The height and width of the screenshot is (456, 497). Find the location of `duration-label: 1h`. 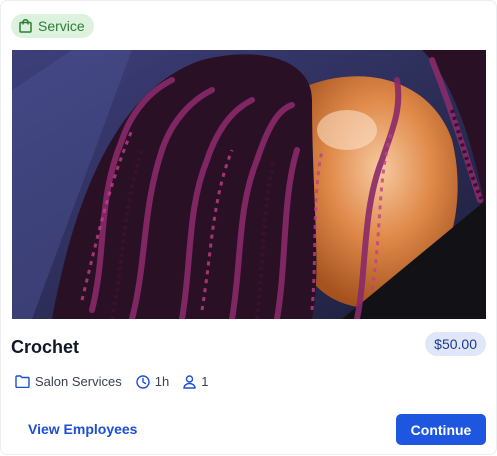

duration-label: 1h is located at coordinates (162, 381).